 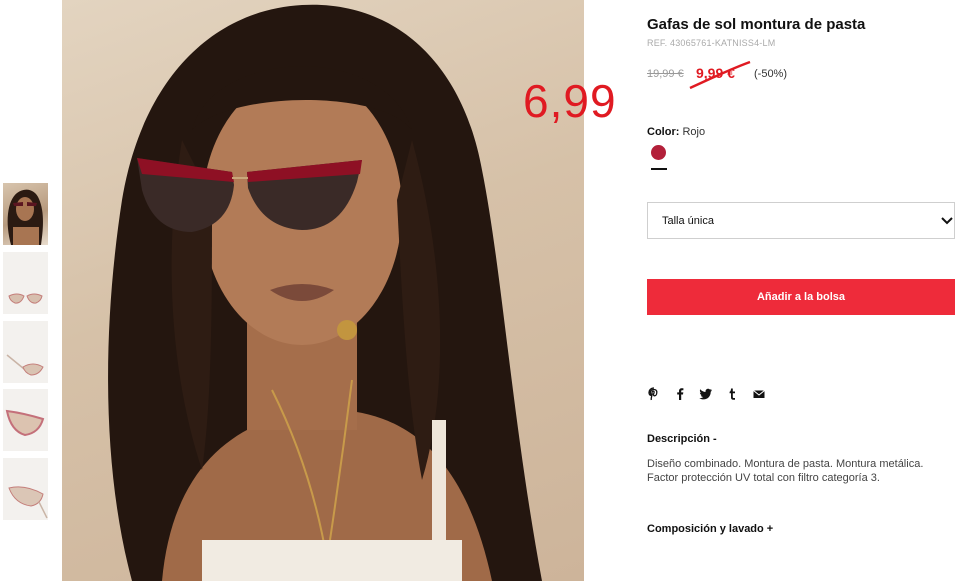 I want to click on thumbnail-model, so click(x=25, y=214).